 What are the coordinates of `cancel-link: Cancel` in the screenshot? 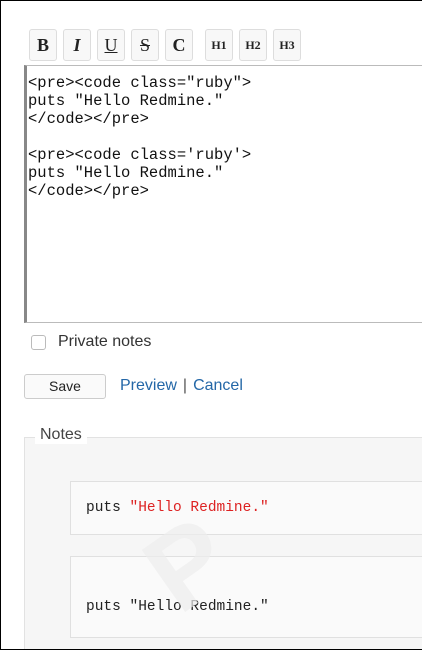 It's located at (218, 386).